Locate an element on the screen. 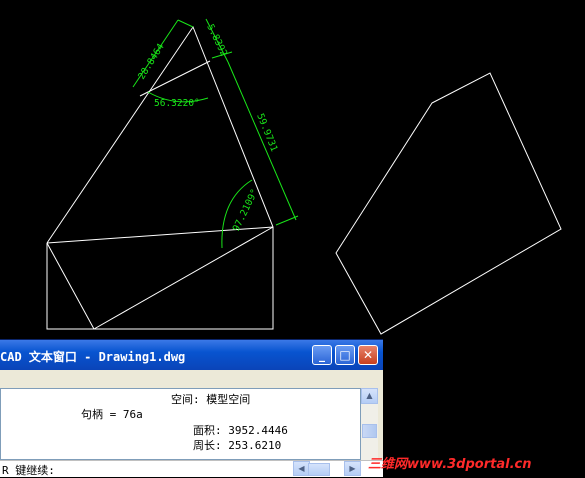  dim-label-28-8464: 28.8464 is located at coordinates (151, 62).